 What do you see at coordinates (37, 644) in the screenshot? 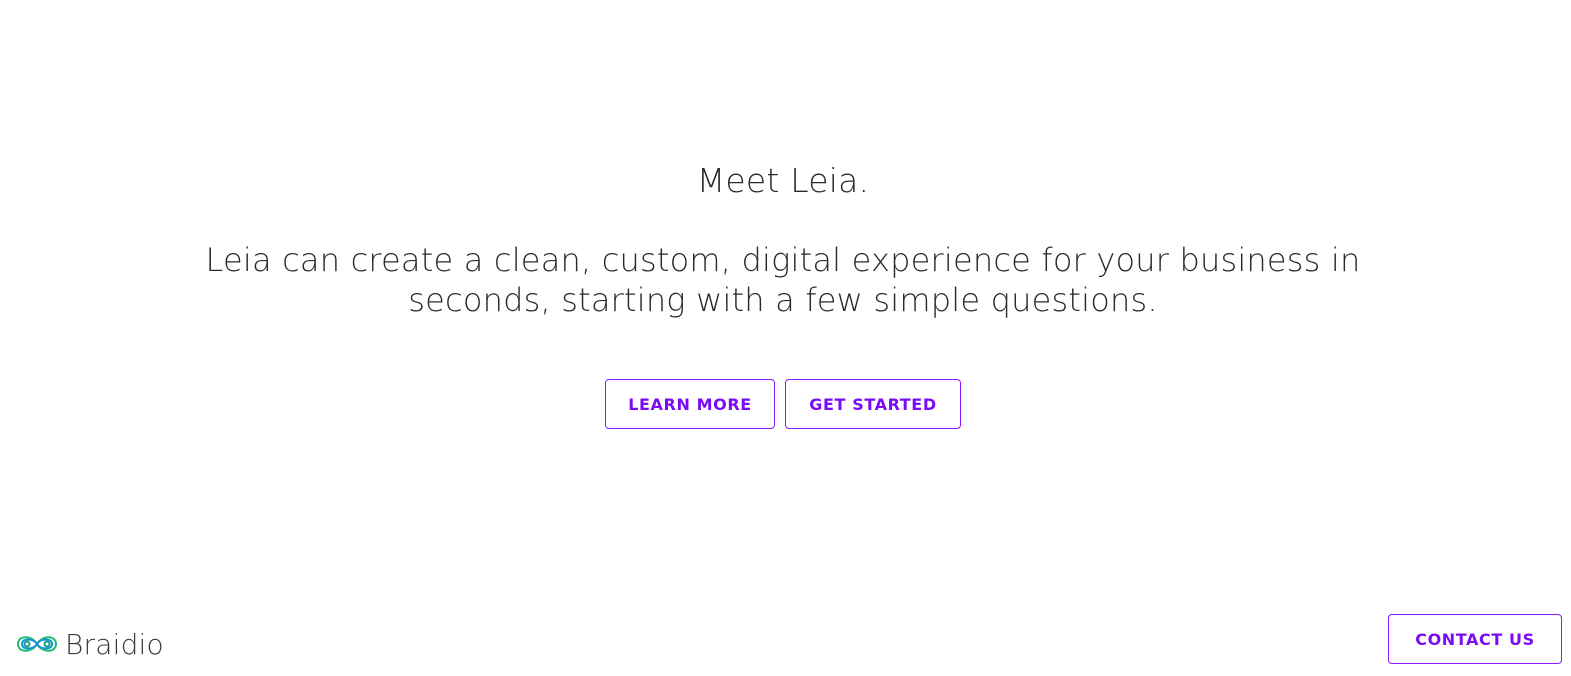
I see `braidio-infinity-logo-icon` at bounding box center [37, 644].